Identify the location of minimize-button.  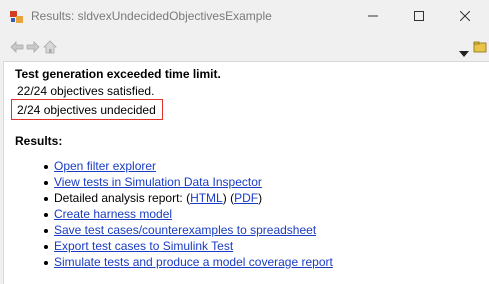
(373, 16).